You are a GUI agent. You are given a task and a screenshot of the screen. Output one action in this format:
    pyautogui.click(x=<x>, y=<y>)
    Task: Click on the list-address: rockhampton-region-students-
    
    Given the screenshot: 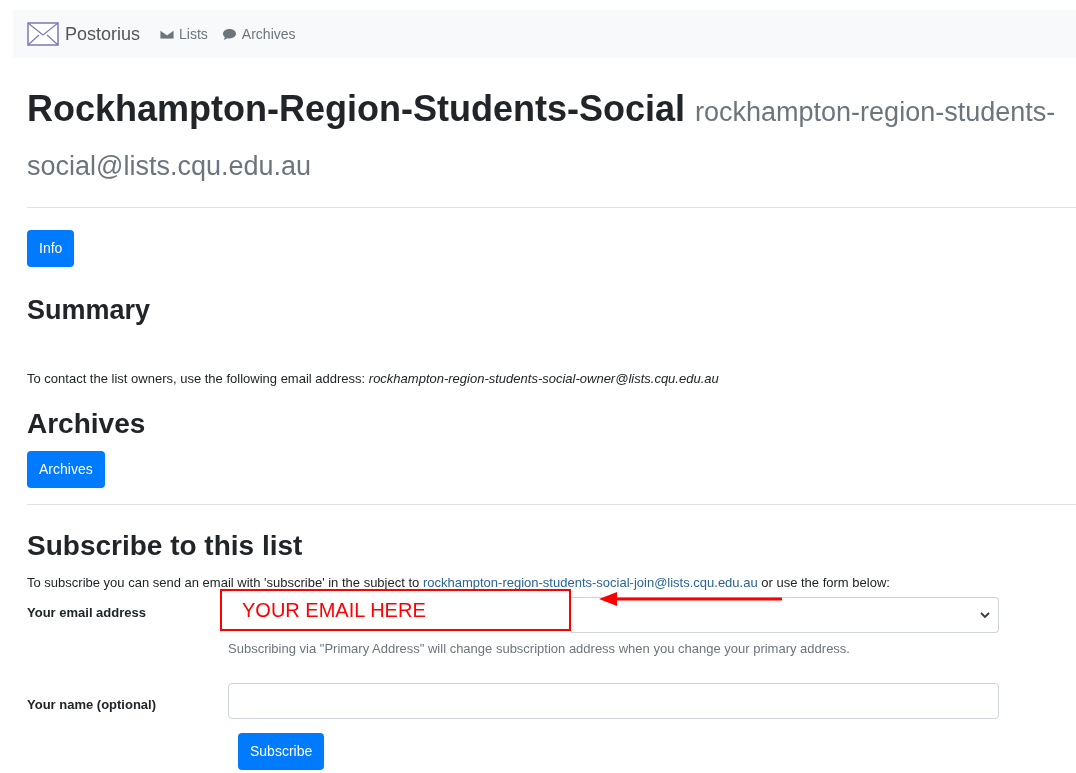 What is the action you would take?
    pyautogui.click(x=875, y=112)
    